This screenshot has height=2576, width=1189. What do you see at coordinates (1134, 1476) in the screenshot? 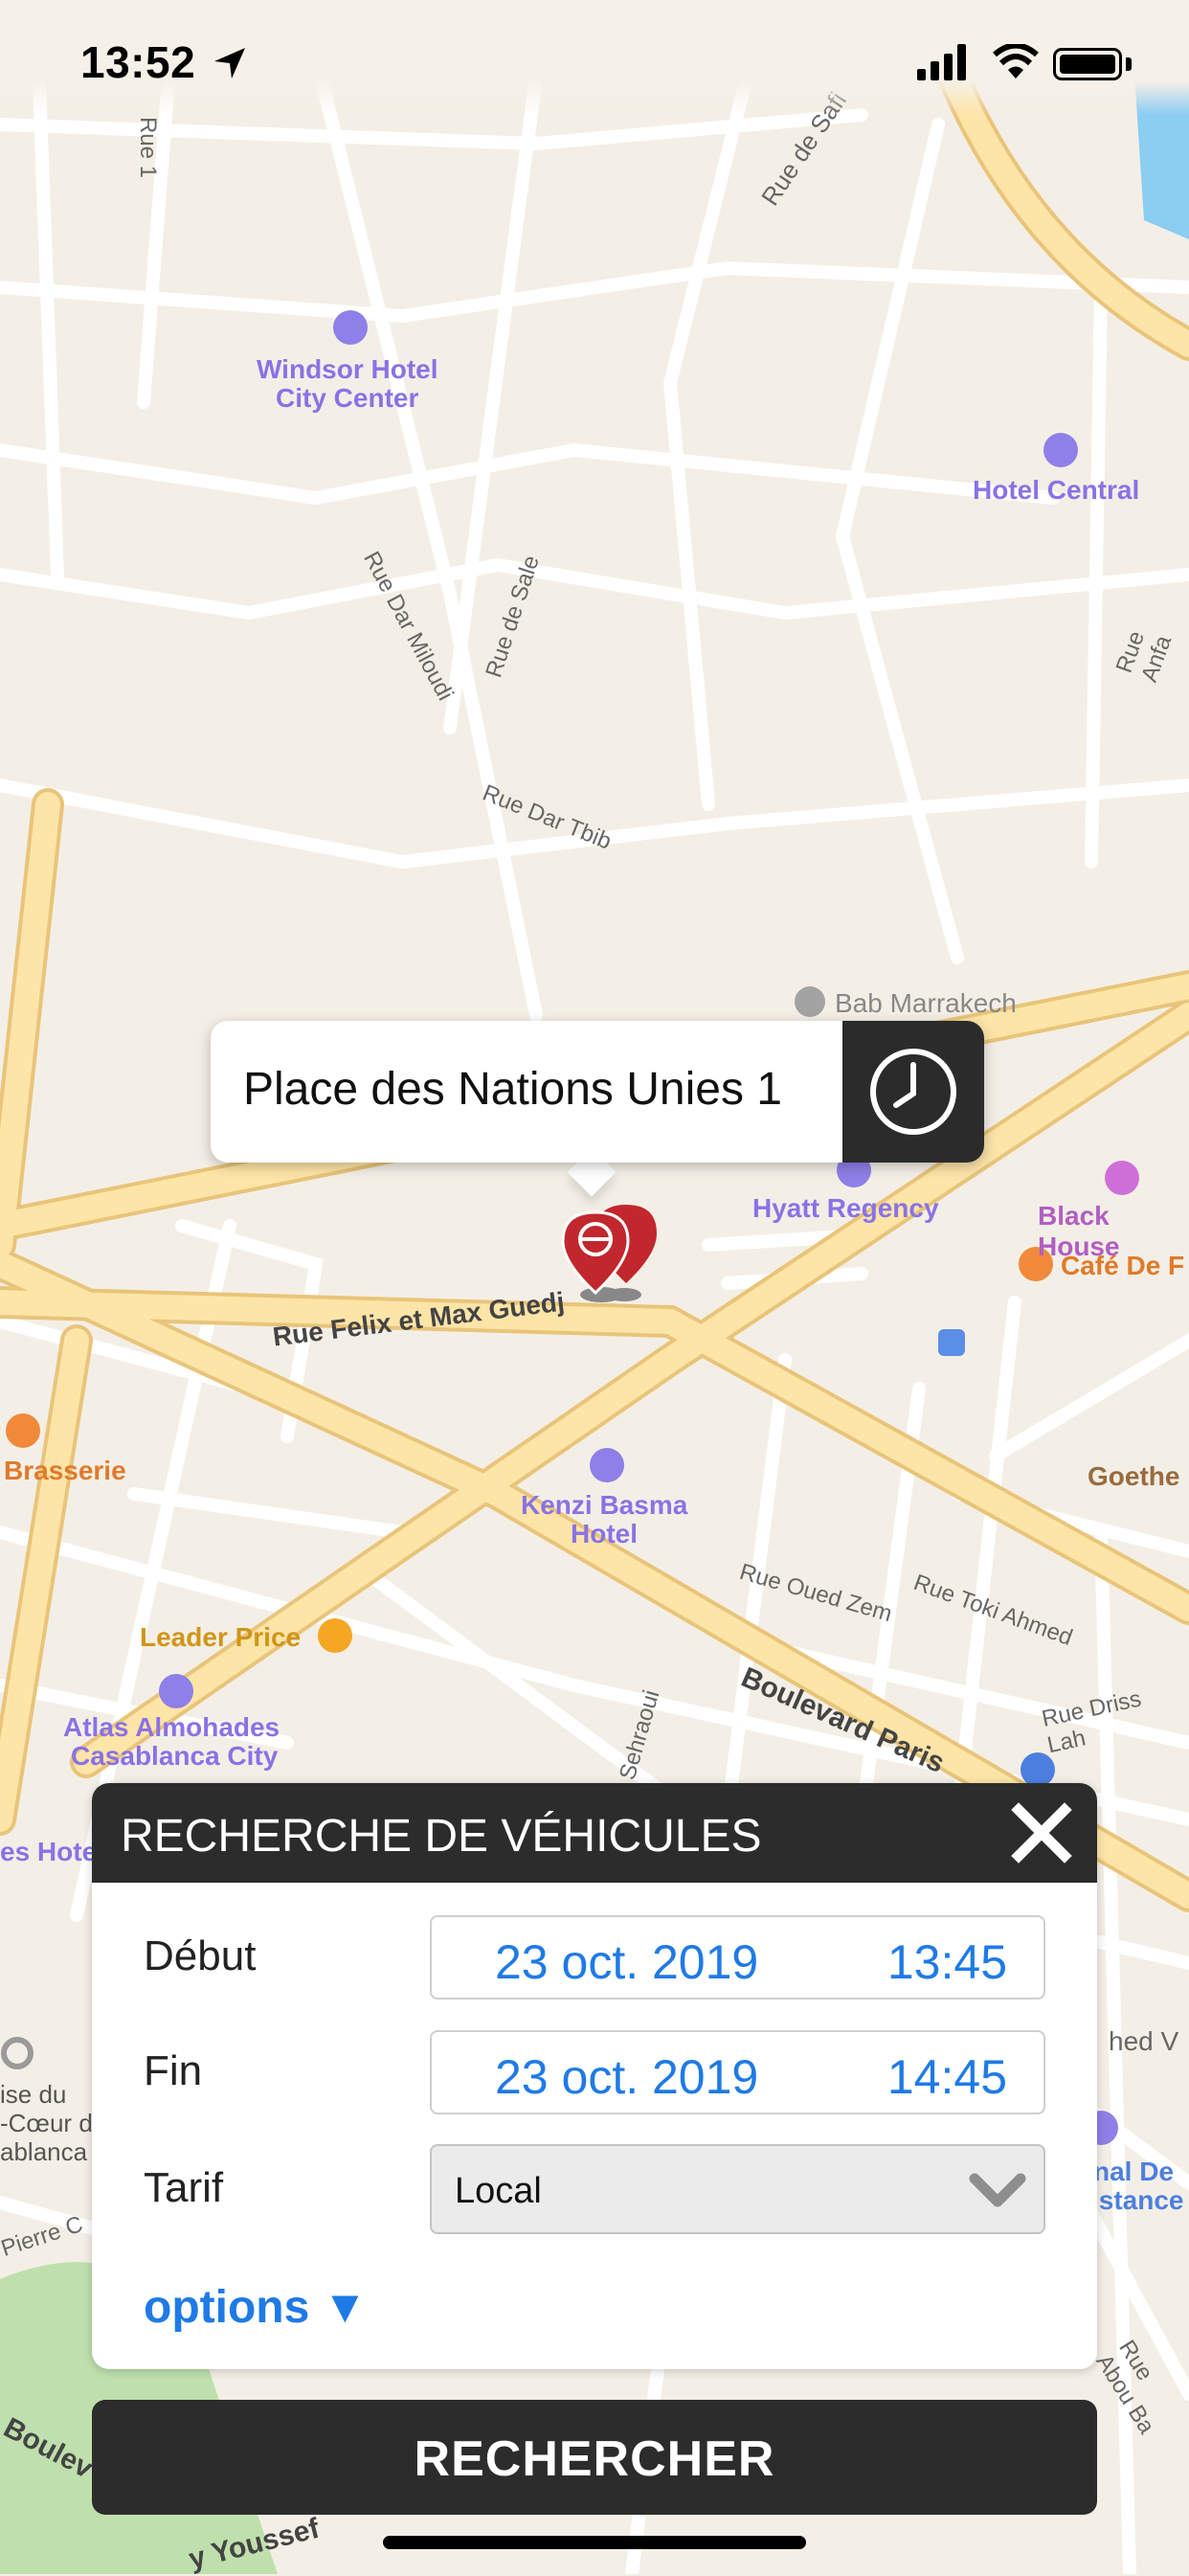
I see `poi-label: Goethe` at bounding box center [1134, 1476].